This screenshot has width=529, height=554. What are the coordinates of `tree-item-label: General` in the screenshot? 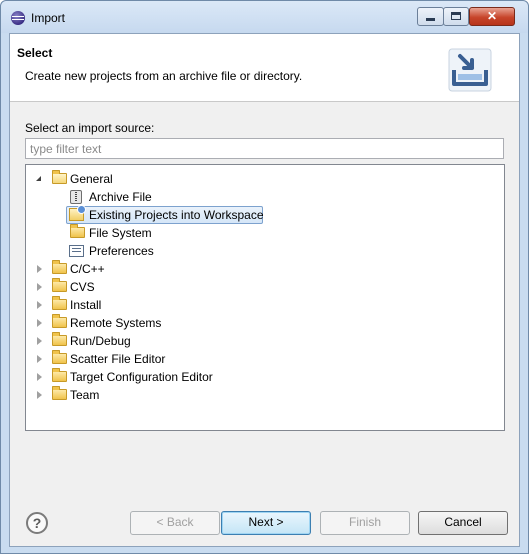 It's located at (91, 179).